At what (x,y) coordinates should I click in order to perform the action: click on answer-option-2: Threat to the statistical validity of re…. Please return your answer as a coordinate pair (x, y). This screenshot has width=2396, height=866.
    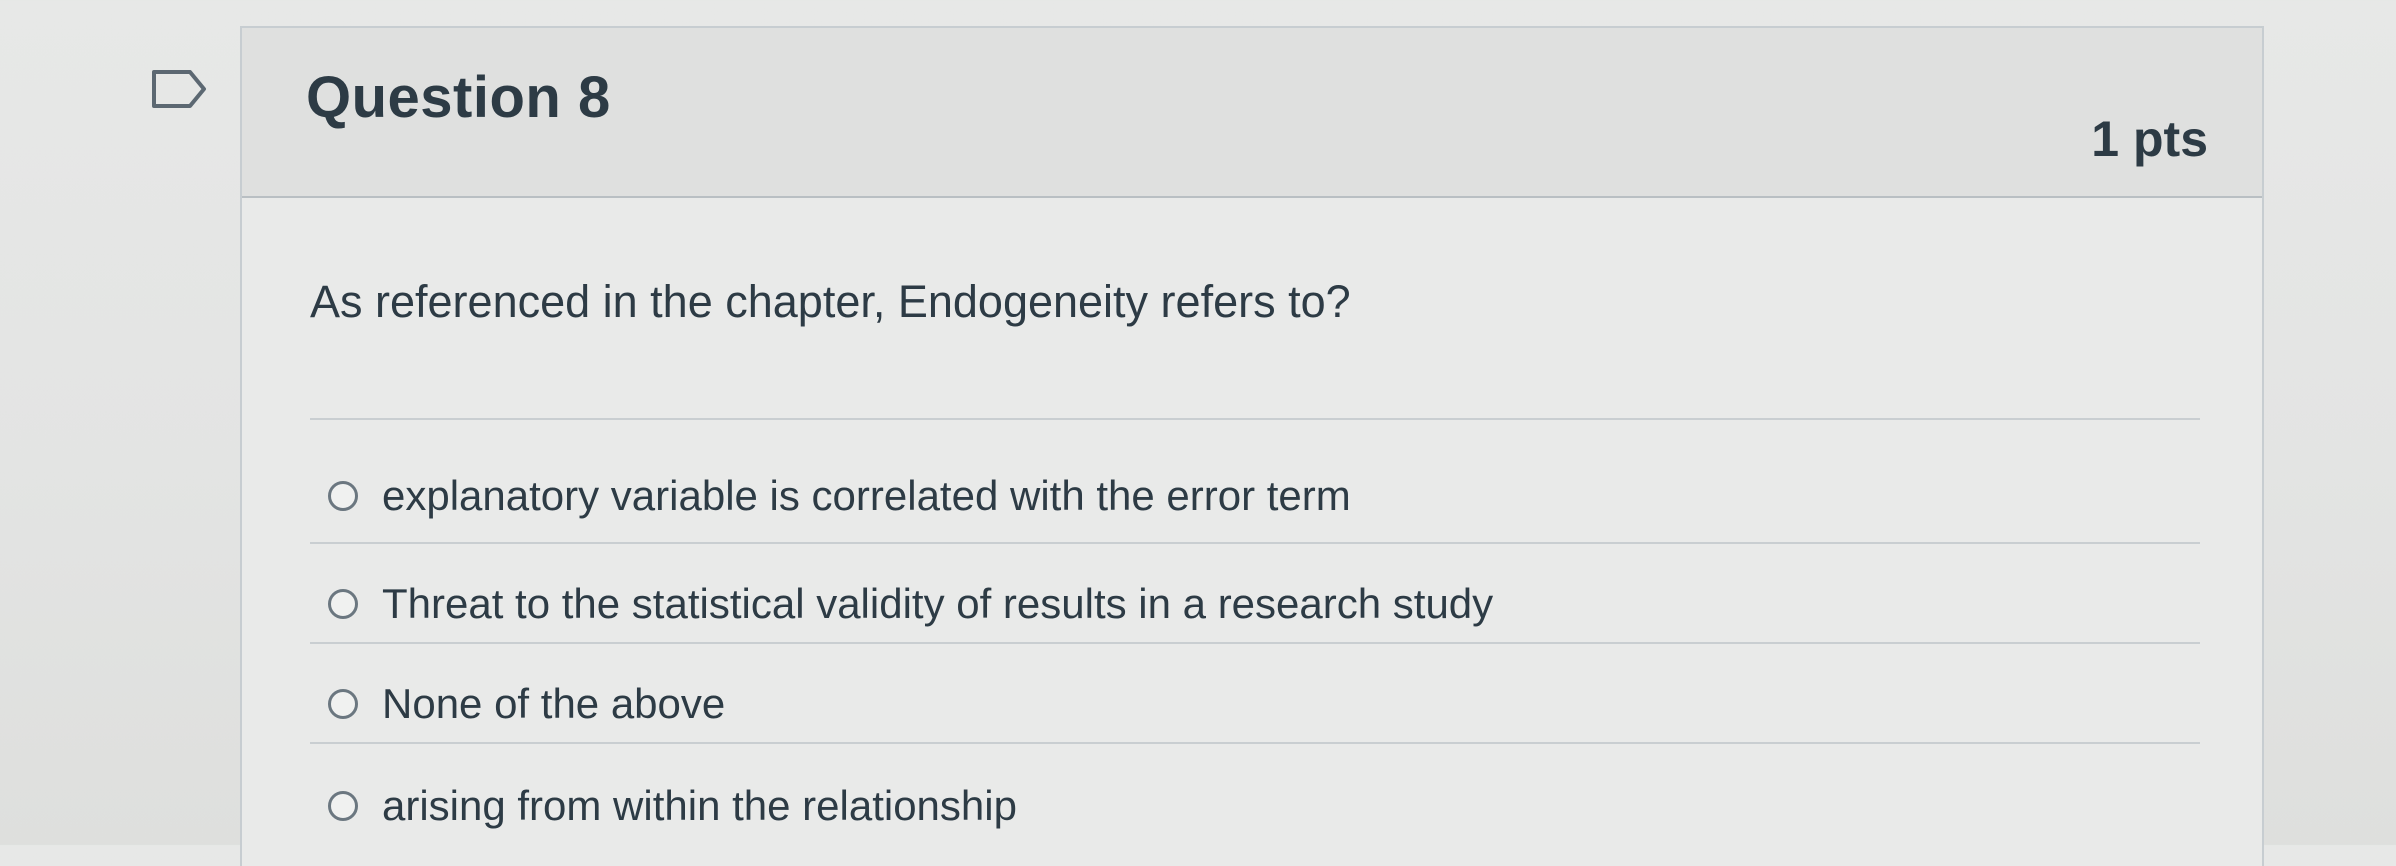
    Looking at the image, I should click on (910, 604).